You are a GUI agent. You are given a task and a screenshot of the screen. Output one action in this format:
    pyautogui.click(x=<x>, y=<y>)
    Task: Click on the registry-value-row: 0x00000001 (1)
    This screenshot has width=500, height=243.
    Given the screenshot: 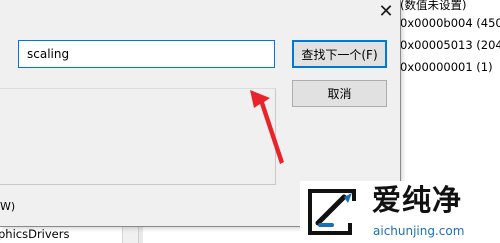 What is the action you would take?
    pyautogui.click(x=446, y=67)
    